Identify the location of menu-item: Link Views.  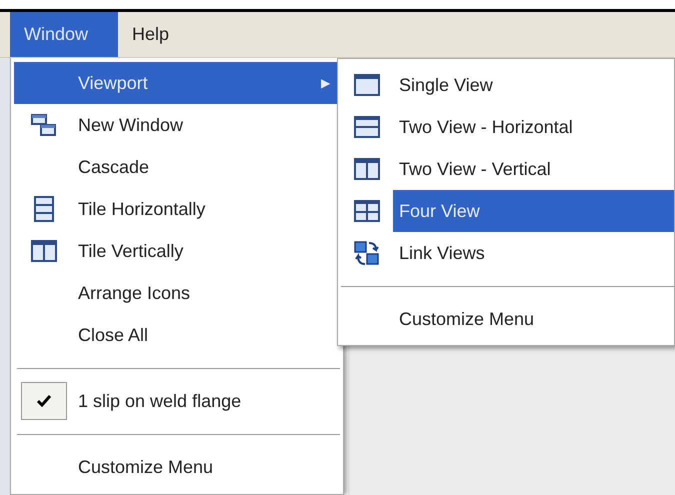
(533, 253).